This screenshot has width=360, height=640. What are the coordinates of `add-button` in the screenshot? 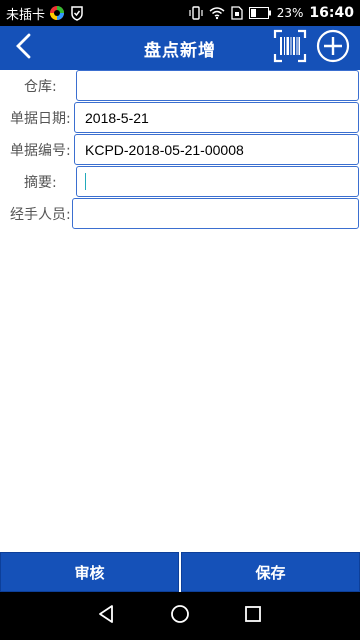 It's located at (333, 48).